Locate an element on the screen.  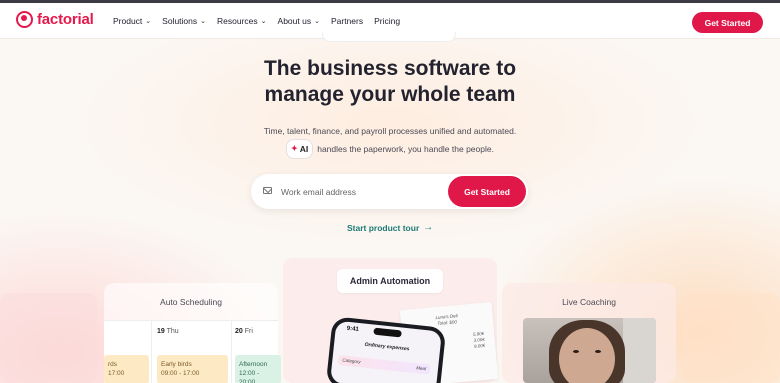
menu-item-label: Product is located at coordinates (128, 21).